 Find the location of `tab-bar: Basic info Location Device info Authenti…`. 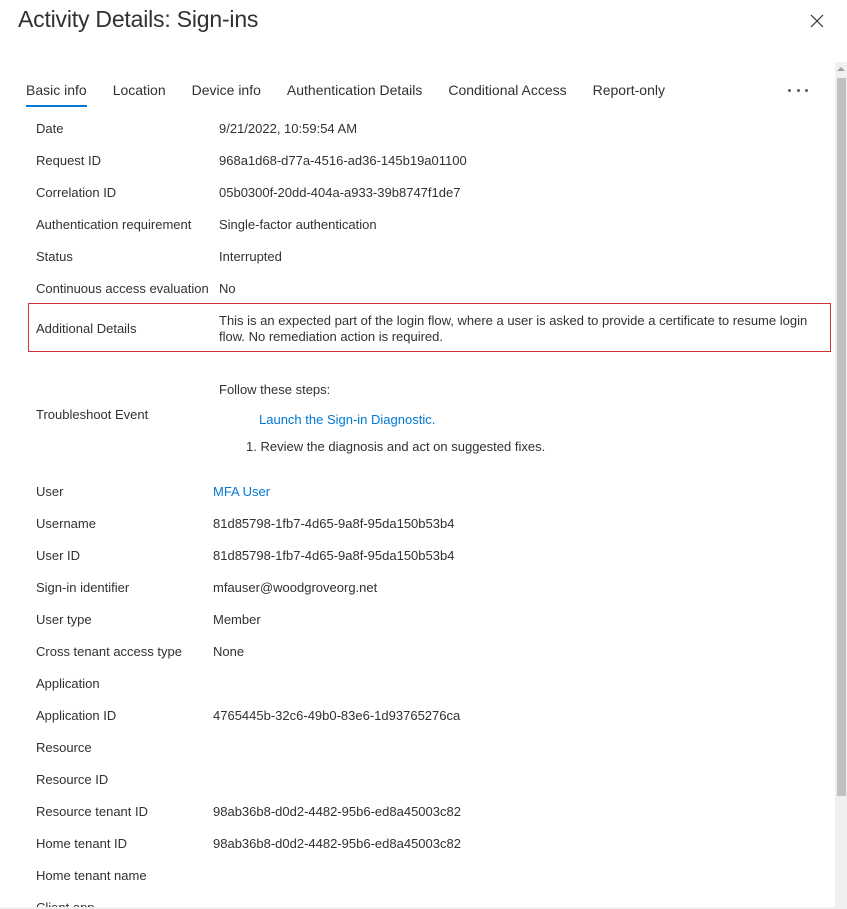

tab-bar: Basic info Location Device info Authenti… is located at coordinates (358, 94).